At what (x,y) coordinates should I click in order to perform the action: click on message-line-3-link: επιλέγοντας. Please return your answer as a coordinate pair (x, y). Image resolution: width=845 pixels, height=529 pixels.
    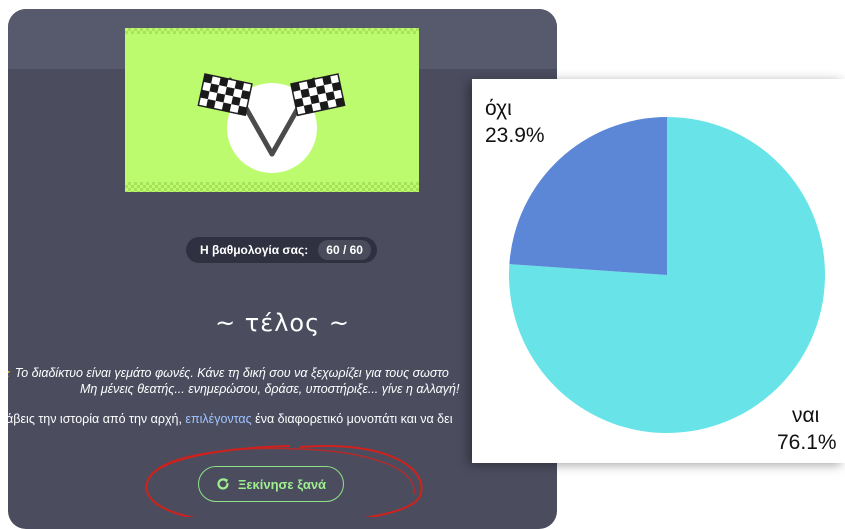
    Looking at the image, I should click on (218, 419).